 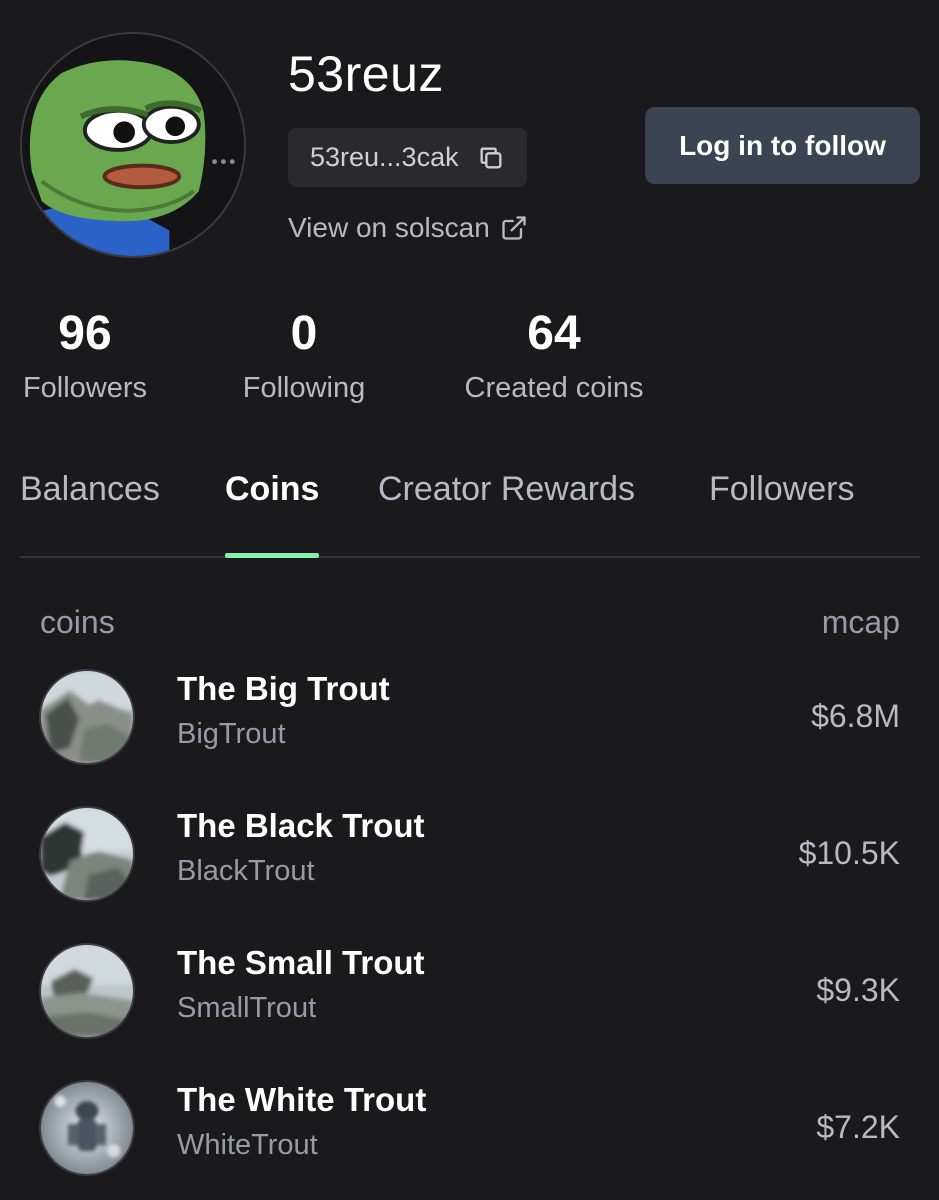 What do you see at coordinates (384, 157) in the screenshot?
I see `wallet-address: 53reu...3cak` at bounding box center [384, 157].